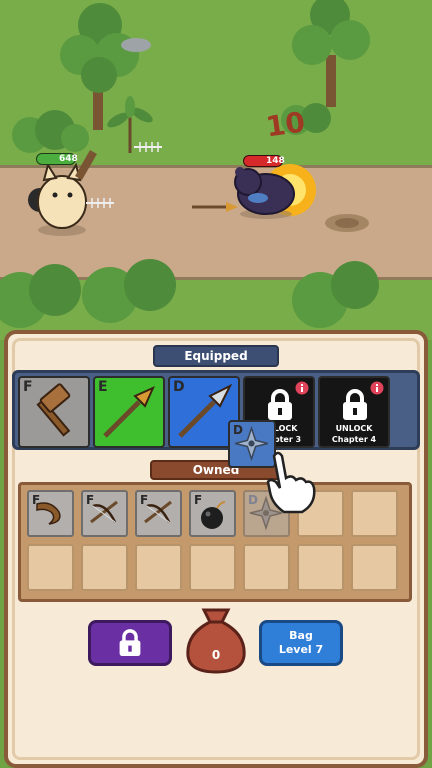 The image size is (432, 768). What do you see at coordinates (301, 635) in the screenshot?
I see `bag-button-label: Bag` at bounding box center [301, 635].